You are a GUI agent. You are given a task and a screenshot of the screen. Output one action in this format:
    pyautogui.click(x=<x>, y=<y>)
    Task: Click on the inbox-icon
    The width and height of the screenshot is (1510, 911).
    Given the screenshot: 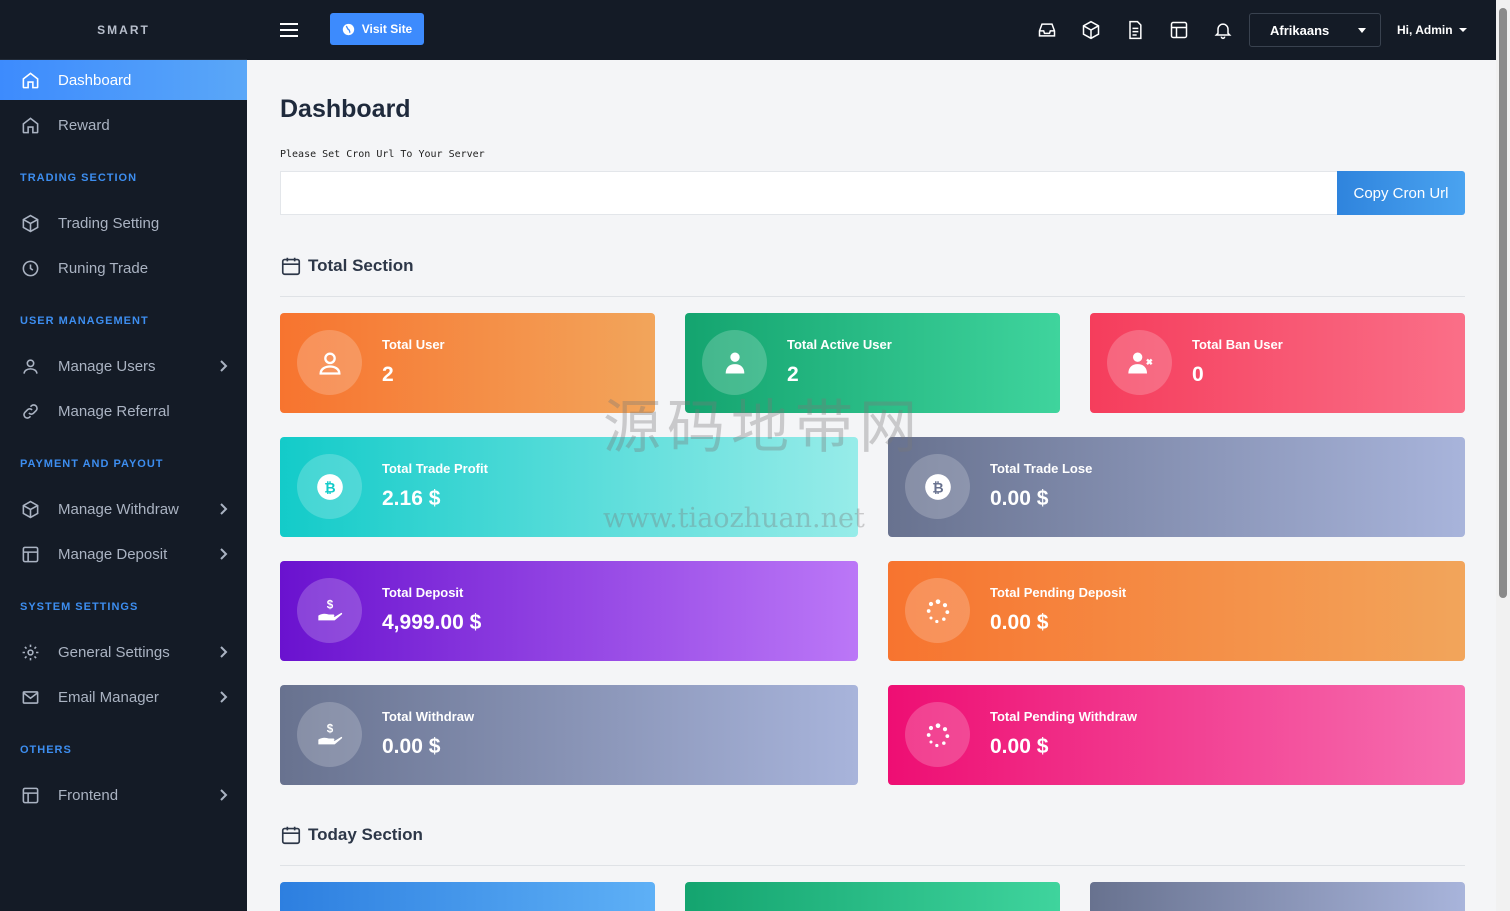 What is the action you would take?
    pyautogui.click(x=1048, y=31)
    